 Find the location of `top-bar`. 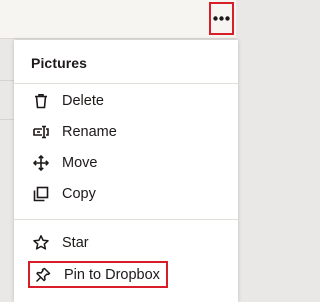

top-bar is located at coordinates (118, 19).